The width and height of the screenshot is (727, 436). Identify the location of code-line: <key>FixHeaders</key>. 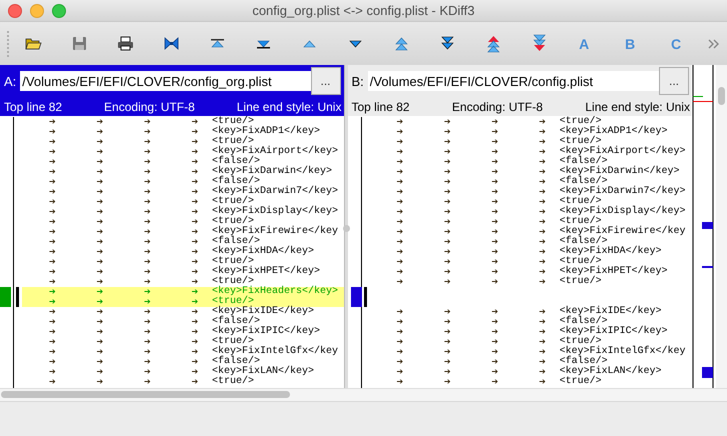
(275, 292).